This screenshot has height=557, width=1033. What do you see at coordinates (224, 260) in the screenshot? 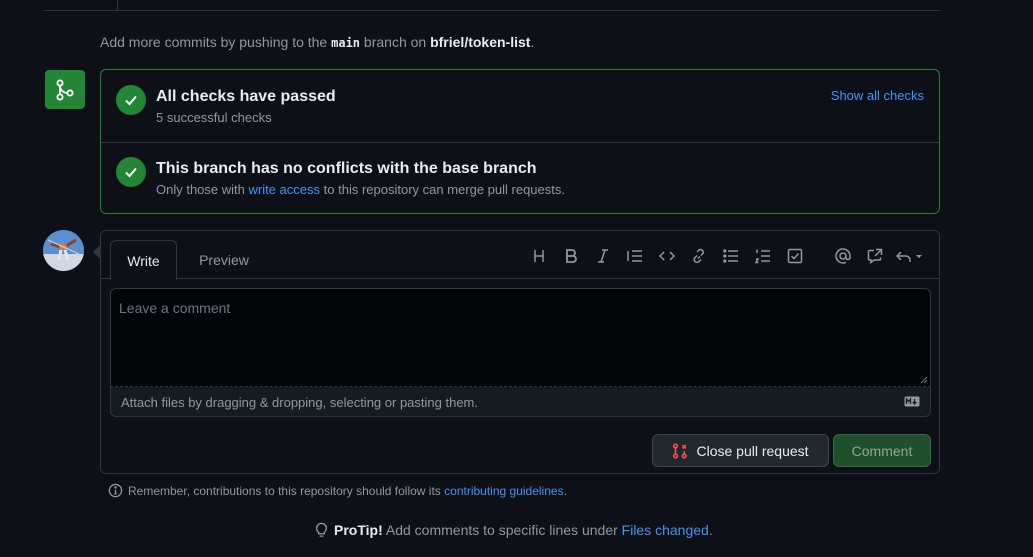
I see `tab-preview: Preview` at bounding box center [224, 260].